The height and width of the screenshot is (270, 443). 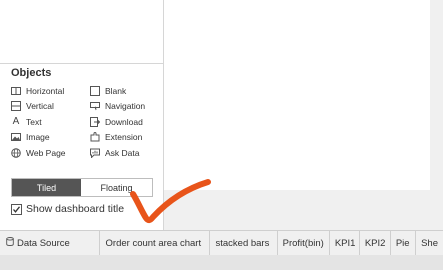 What do you see at coordinates (45, 91) in the screenshot?
I see `object-label: Horizontal` at bounding box center [45, 91].